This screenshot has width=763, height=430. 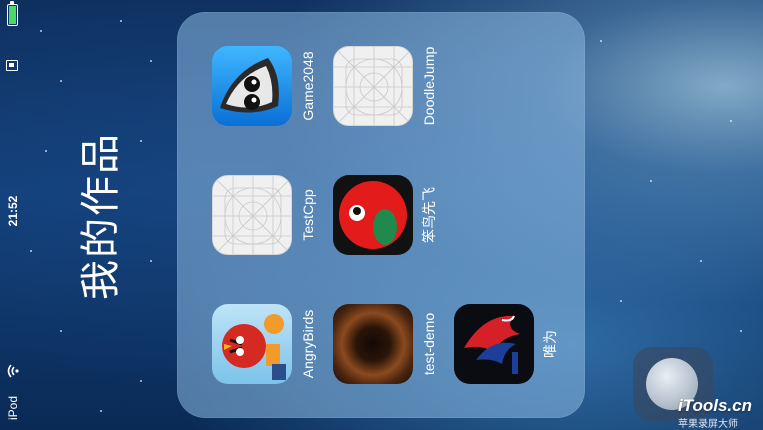 What do you see at coordinates (708, 424) in the screenshot?
I see `watermark-sub: 苹果录屏大师` at bounding box center [708, 424].